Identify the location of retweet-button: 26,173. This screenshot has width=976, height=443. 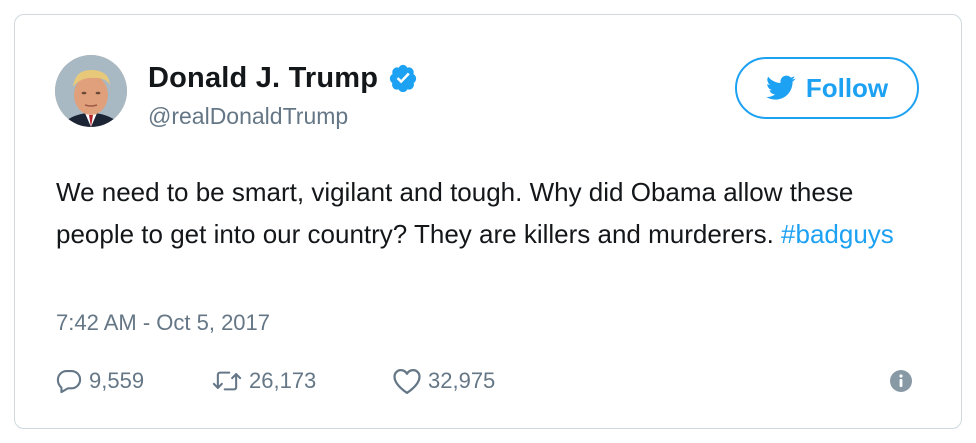
(301, 381).